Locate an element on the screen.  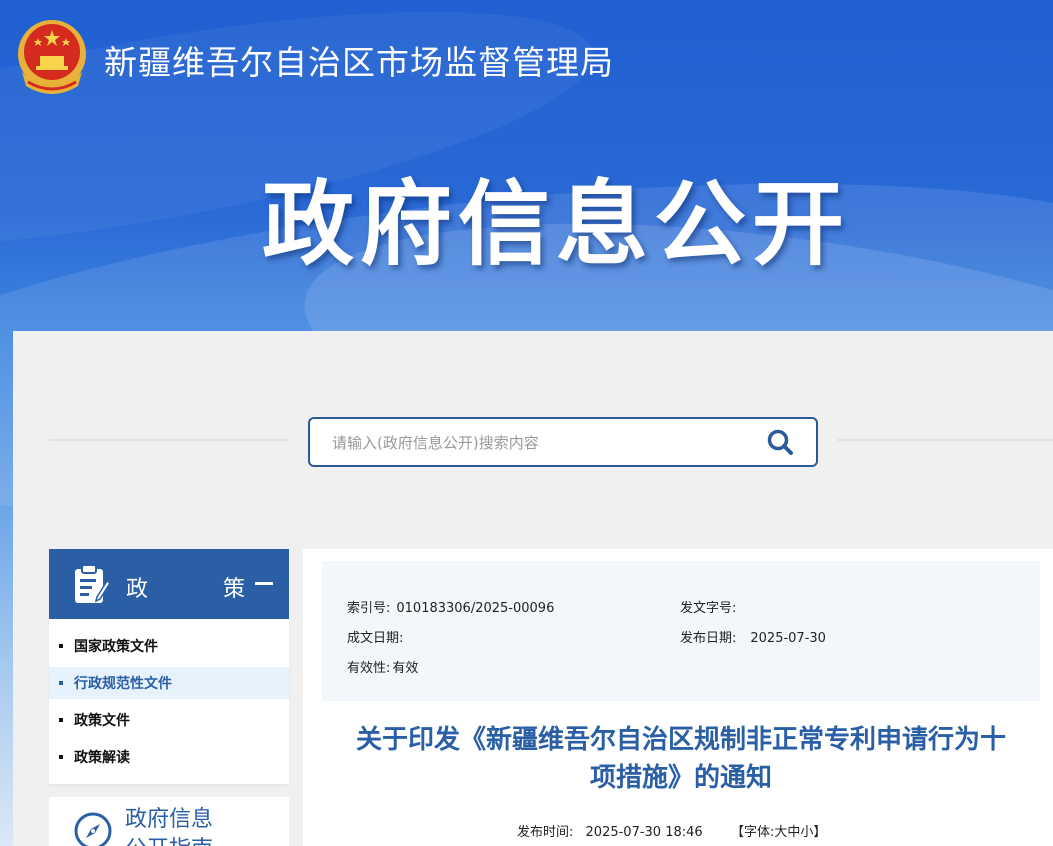
sidebar-item-label: 政策文件 is located at coordinates (102, 721).